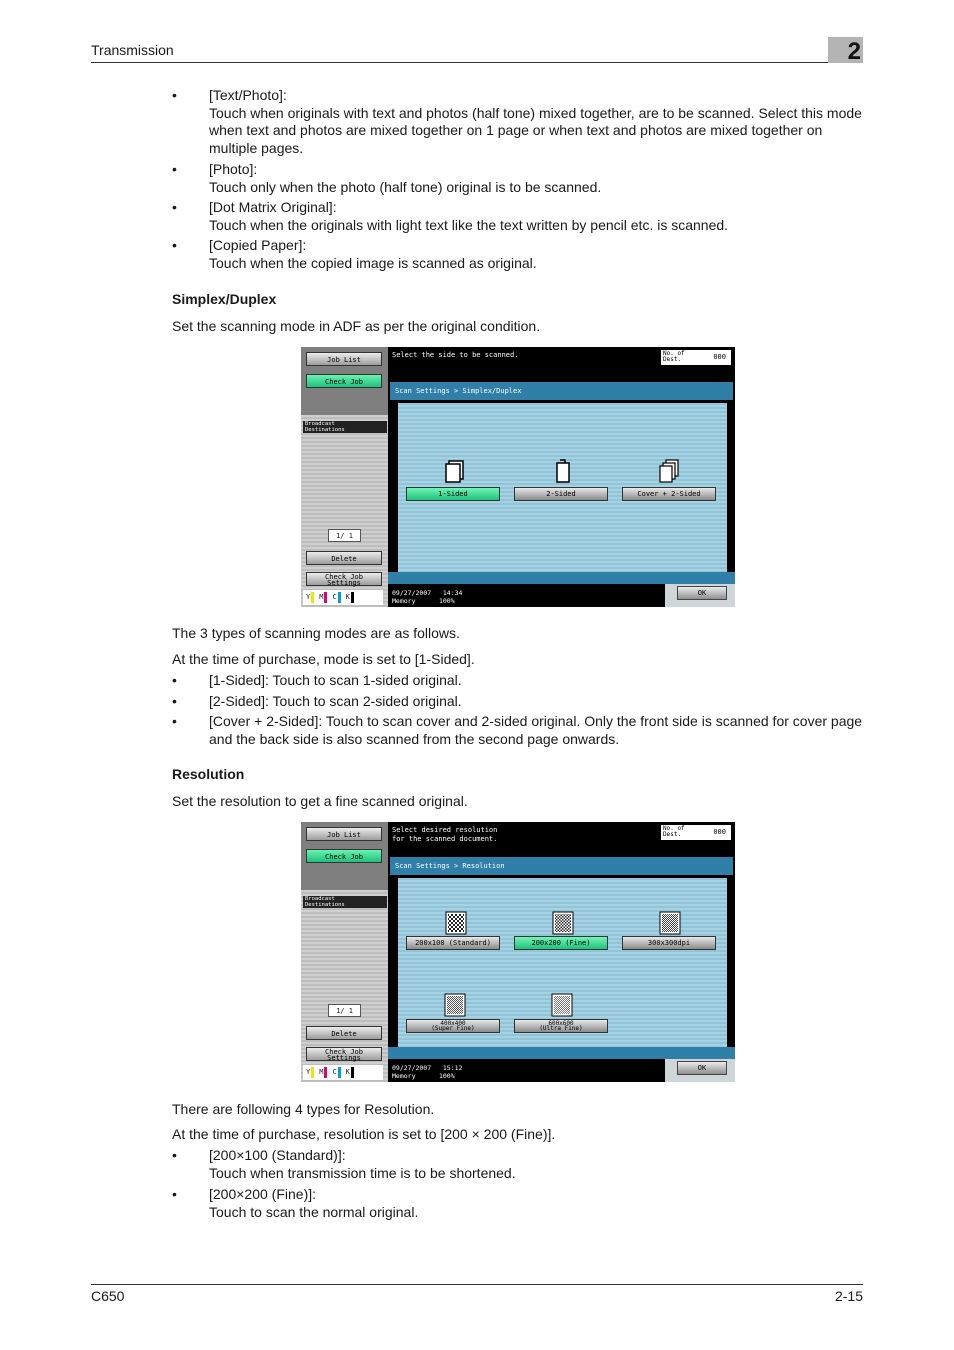 This screenshot has width=954, height=1350. Describe the element at coordinates (669, 471) in the screenshot. I see `cover-two-sided-icon` at that location.